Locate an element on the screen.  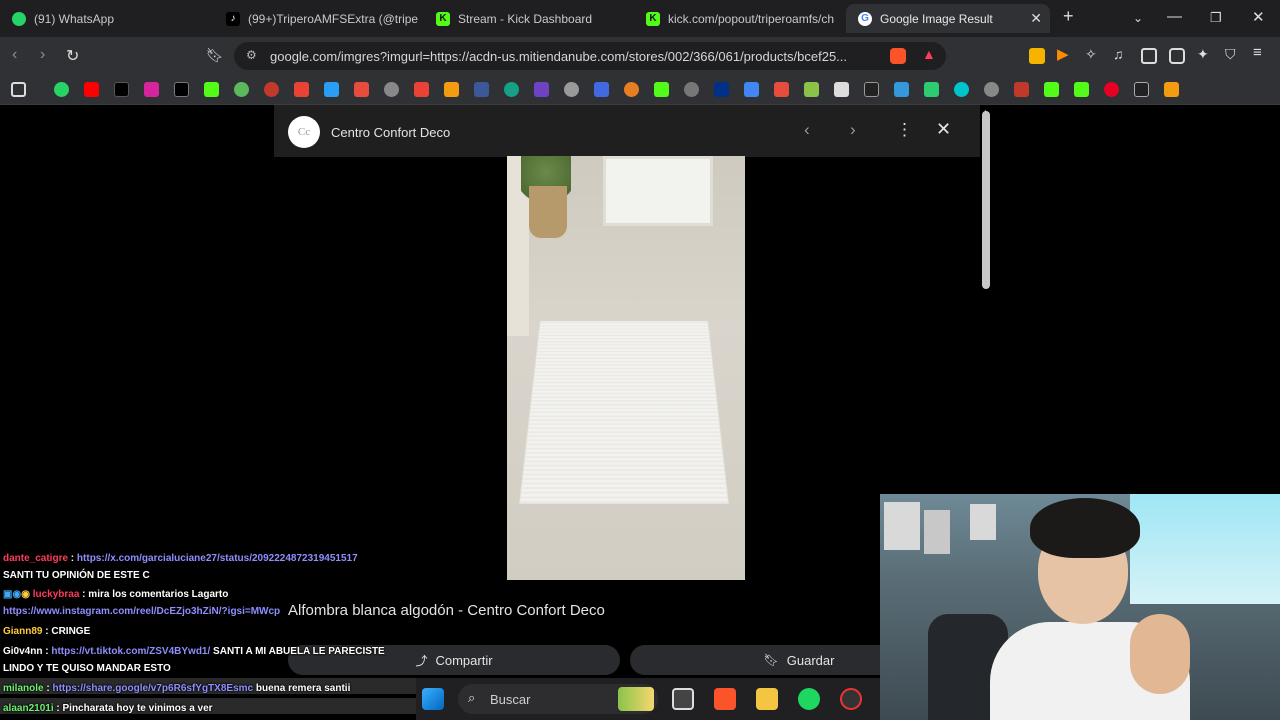
next-image-icon: › is located at coordinates (853, 130).